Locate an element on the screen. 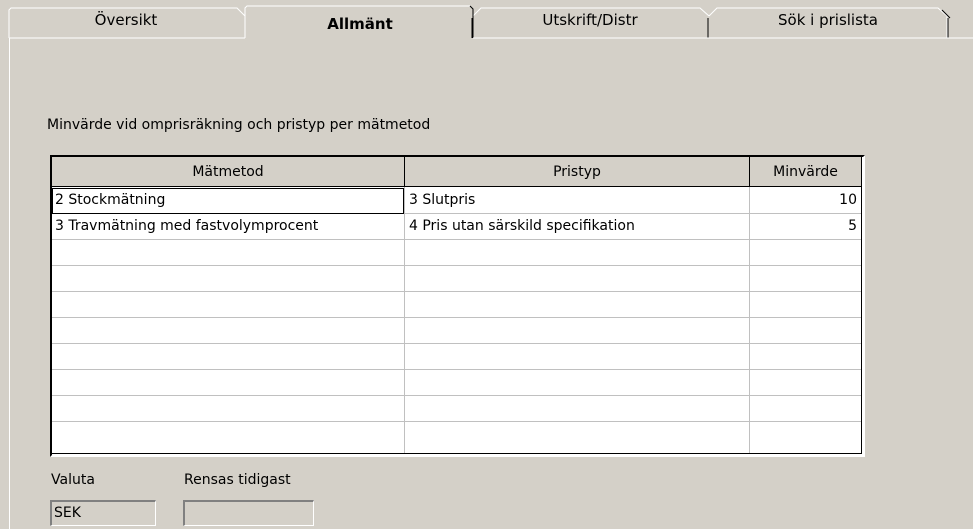 The width and height of the screenshot is (973, 529). valuta-label: Valuta is located at coordinates (73, 480).